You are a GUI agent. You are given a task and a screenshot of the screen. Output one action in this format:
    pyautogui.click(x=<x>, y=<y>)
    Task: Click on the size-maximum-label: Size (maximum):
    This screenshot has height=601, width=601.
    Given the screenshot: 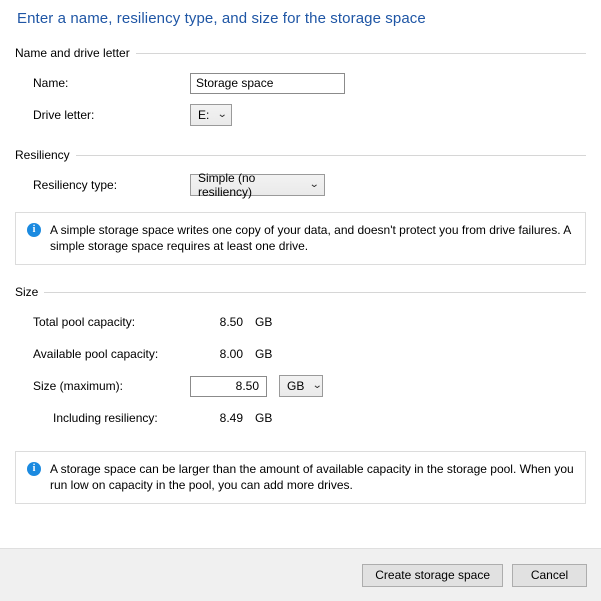 What is the action you would take?
    pyautogui.click(x=78, y=386)
    